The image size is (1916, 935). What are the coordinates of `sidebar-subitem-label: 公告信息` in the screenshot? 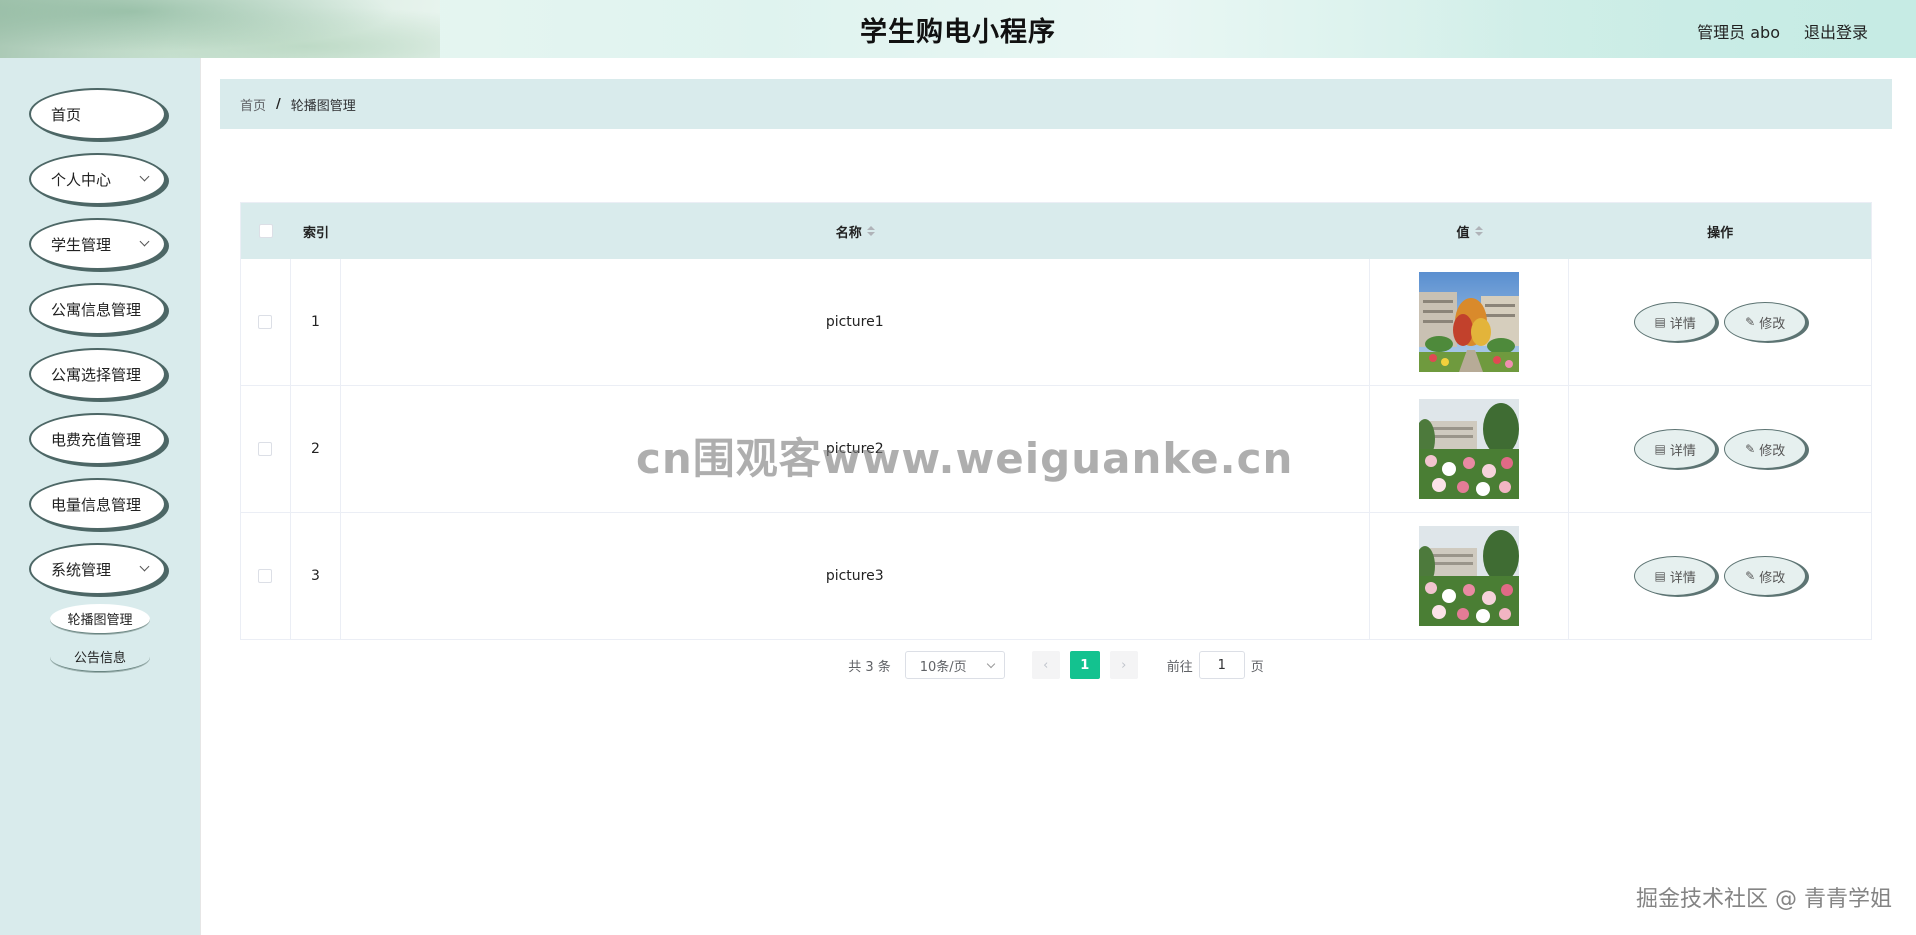 It's located at (99, 658).